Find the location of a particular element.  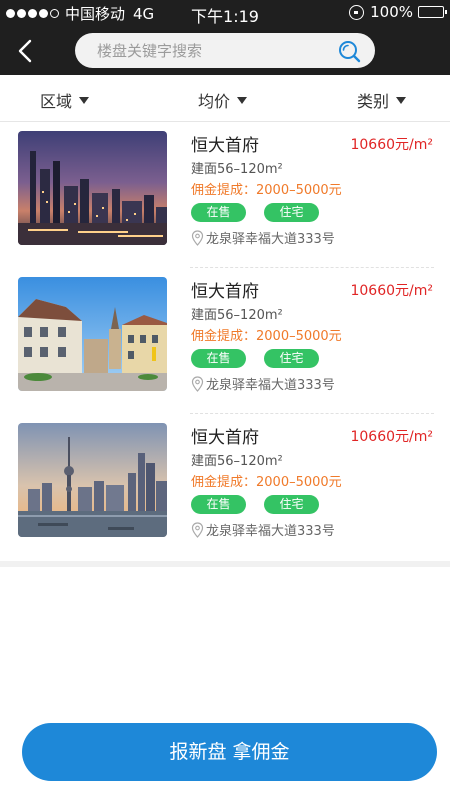

filter-category: 类别 is located at coordinates (382, 100).